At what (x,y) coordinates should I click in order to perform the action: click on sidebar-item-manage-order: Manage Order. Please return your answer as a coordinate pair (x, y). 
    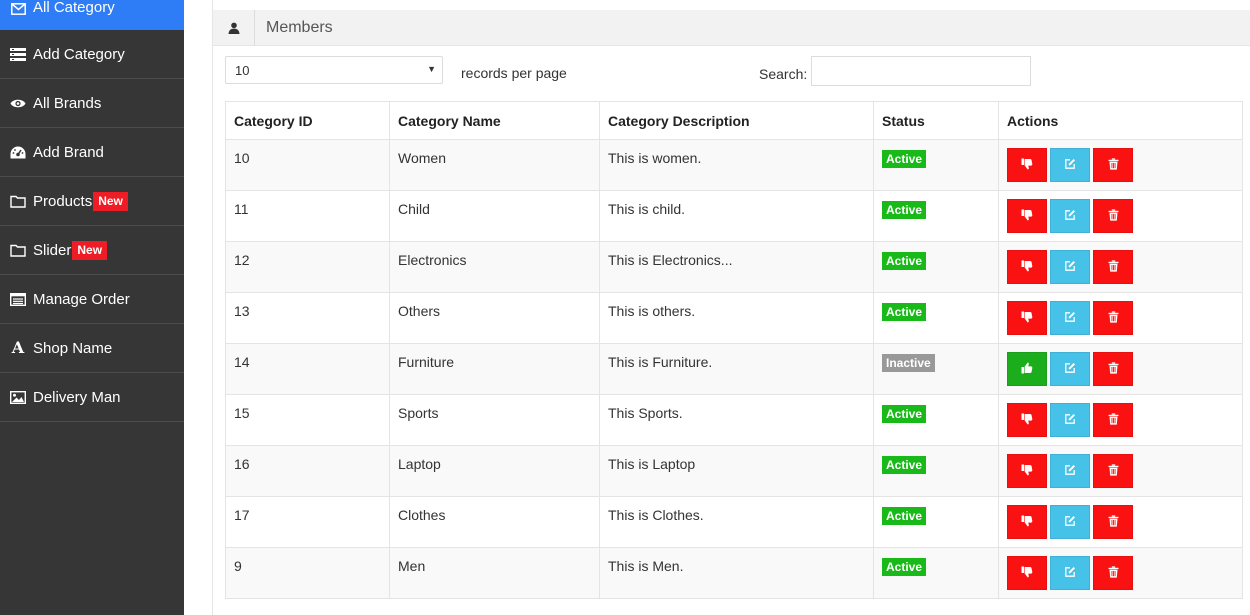
    Looking at the image, I should click on (92, 299).